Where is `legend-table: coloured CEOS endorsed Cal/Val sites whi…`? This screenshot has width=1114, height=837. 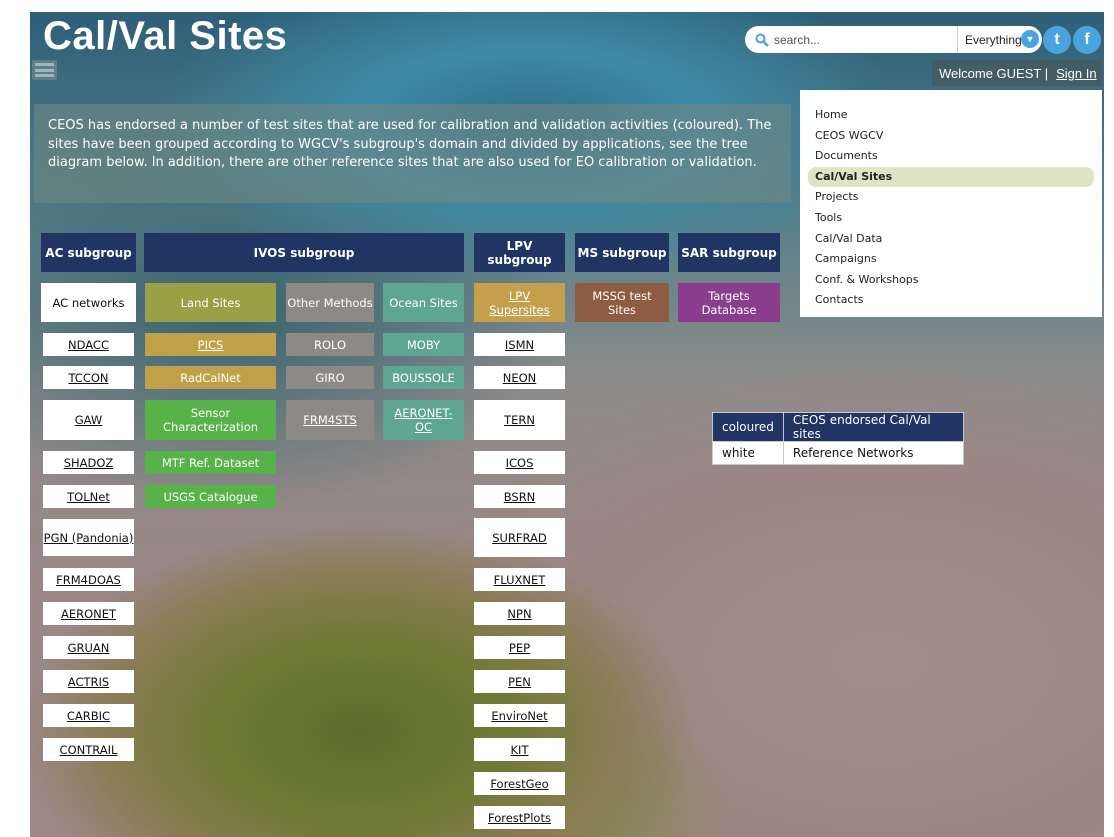 legend-table: coloured CEOS endorsed Cal/Val sites whi… is located at coordinates (838, 438).